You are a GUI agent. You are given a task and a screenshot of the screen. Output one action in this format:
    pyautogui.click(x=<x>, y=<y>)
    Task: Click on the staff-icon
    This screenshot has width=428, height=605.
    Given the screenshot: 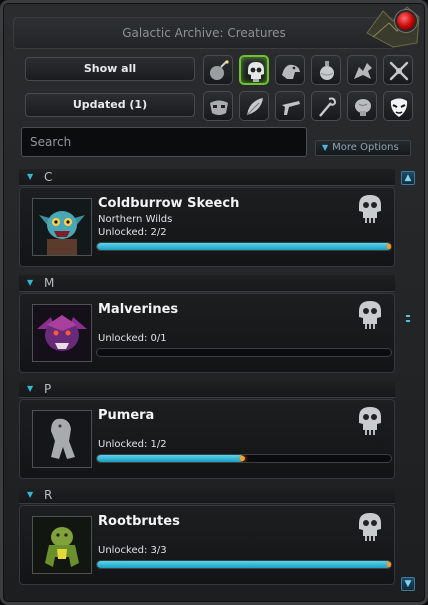 What is the action you would take?
    pyautogui.click(x=328, y=107)
    